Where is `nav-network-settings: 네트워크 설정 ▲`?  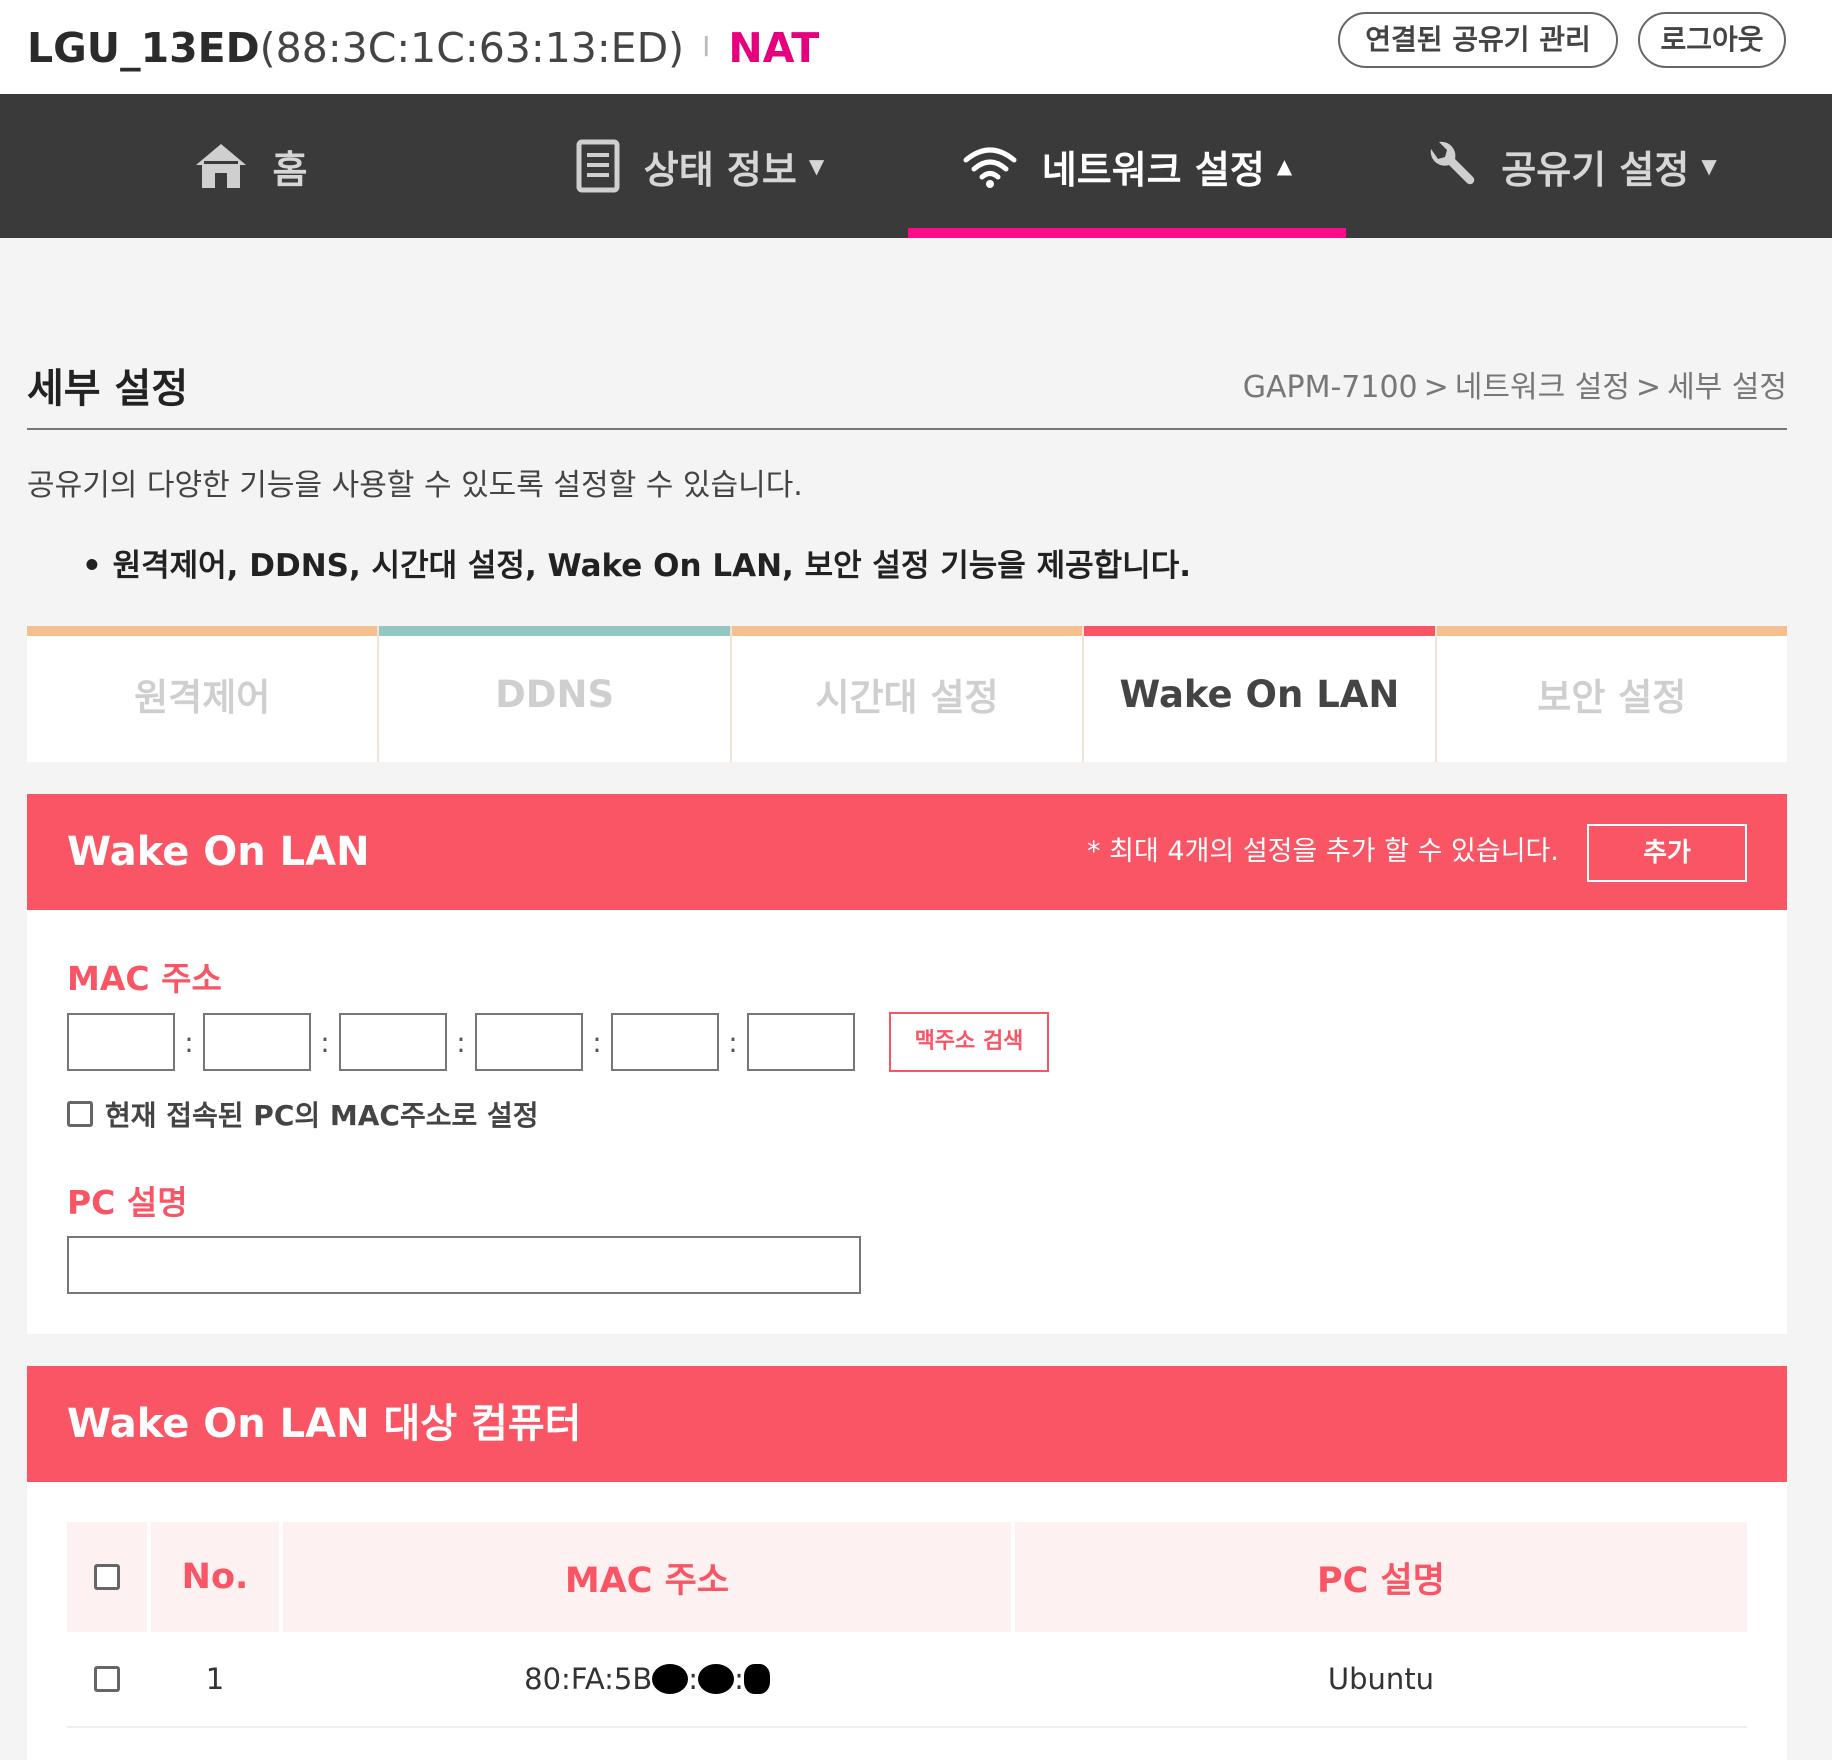
nav-network-settings: 네트워크 설정 ▲ is located at coordinates (1127, 166).